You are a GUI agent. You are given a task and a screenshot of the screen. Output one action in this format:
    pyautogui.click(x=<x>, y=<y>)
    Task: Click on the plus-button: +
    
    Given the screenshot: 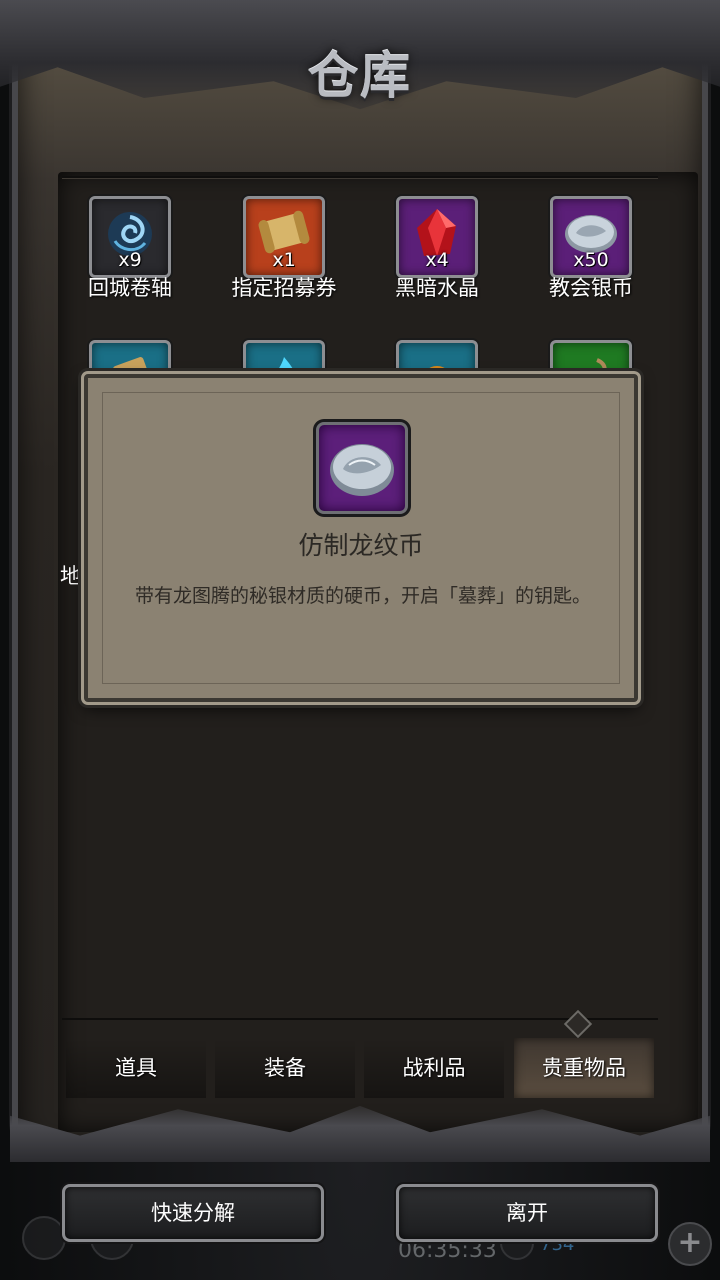 What is the action you would take?
    pyautogui.click(x=690, y=1244)
    